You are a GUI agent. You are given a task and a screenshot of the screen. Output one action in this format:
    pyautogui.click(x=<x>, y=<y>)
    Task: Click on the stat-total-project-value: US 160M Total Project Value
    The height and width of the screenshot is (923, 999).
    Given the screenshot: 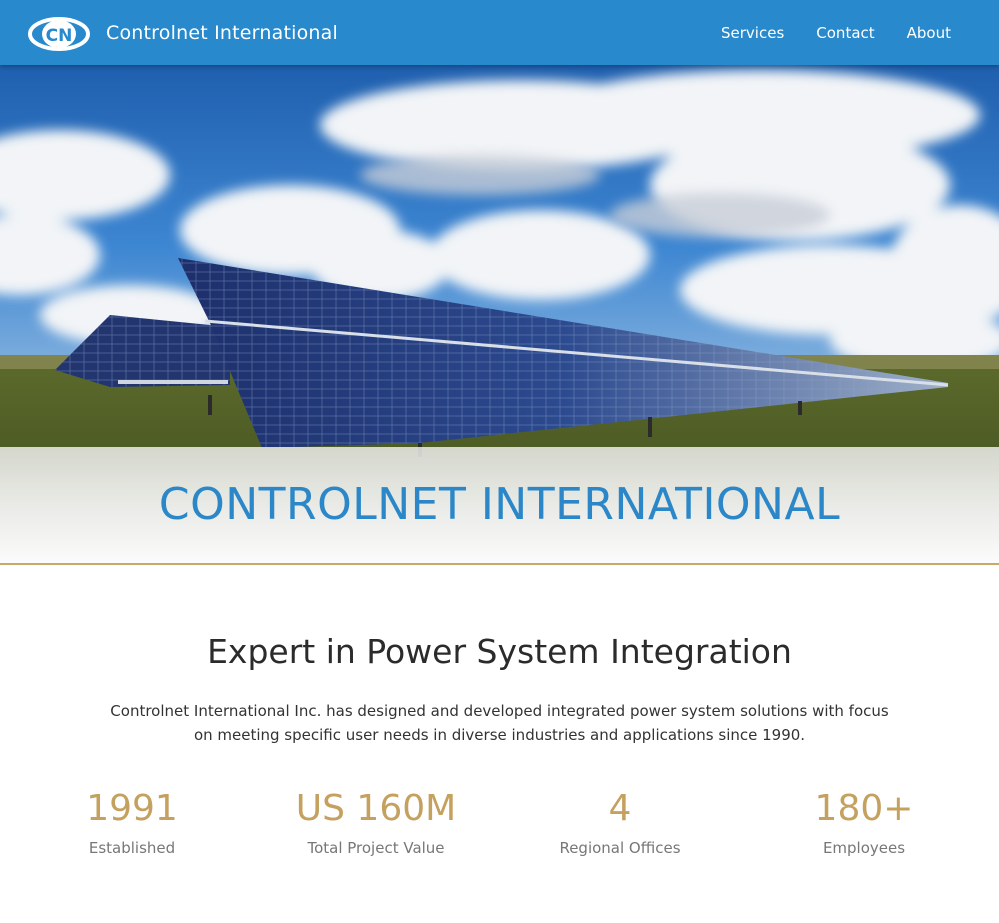 What is the action you would take?
    pyautogui.click(x=376, y=822)
    